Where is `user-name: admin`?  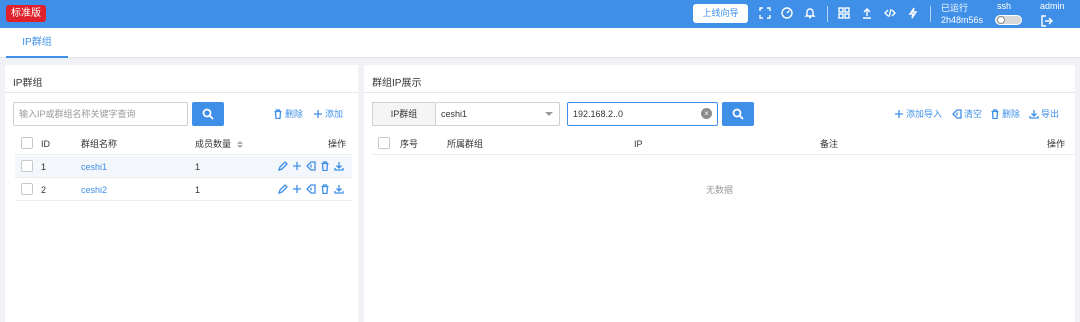
user-name: admin is located at coordinates (1052, 6).